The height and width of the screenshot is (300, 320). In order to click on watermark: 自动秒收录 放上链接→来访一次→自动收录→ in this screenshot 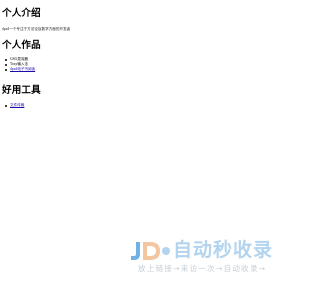, I will do `click(208, 258)`.